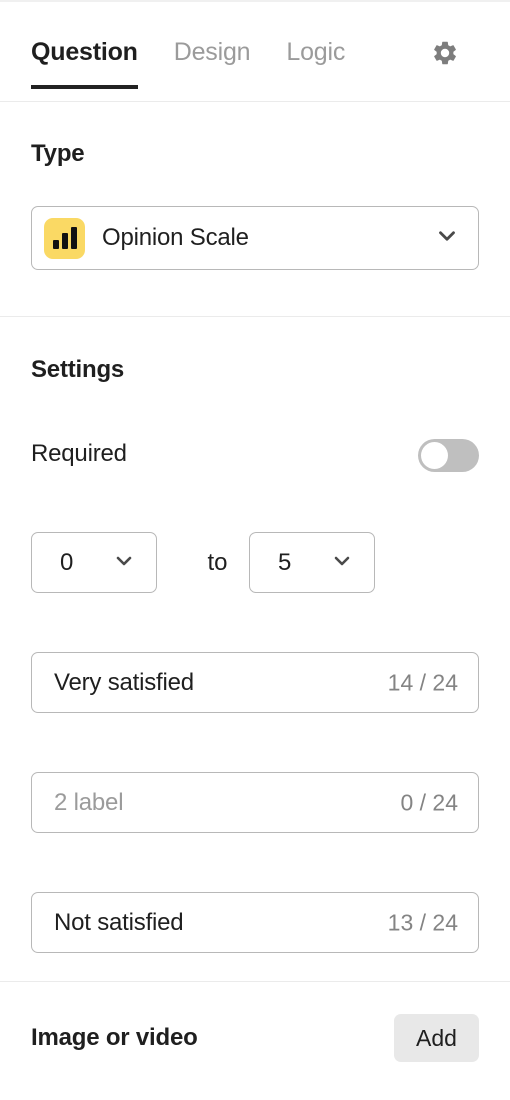  I want to click on tab-logic: Logic, so click(315, 52).